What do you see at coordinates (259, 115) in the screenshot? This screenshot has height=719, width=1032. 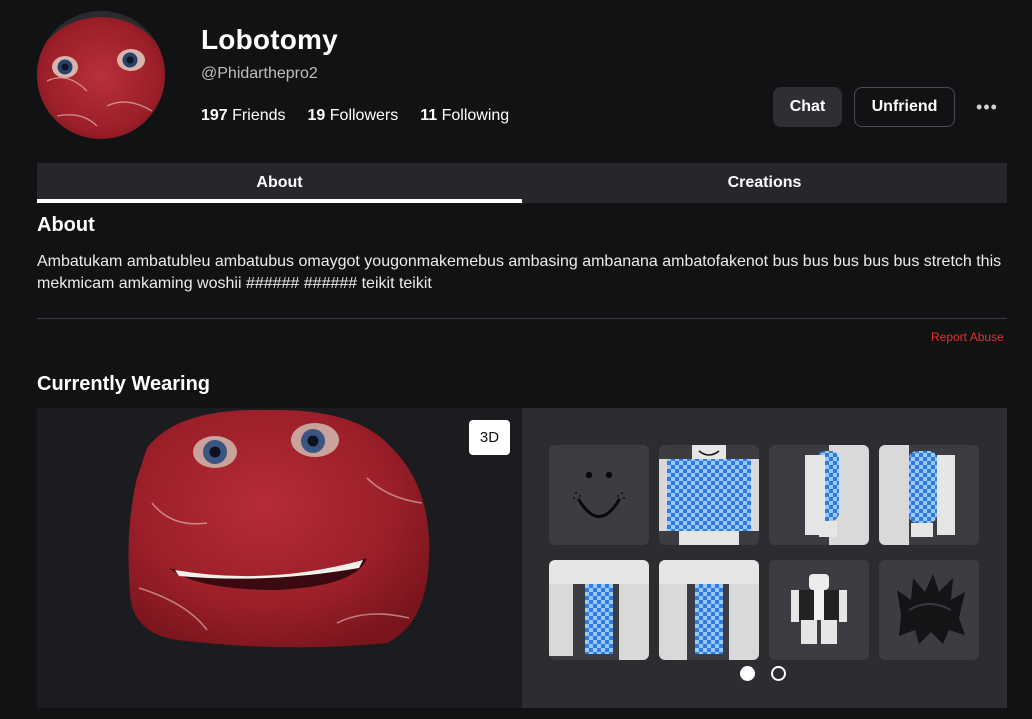 I see `friends-label: Friends` at bounding box center [259, 115].